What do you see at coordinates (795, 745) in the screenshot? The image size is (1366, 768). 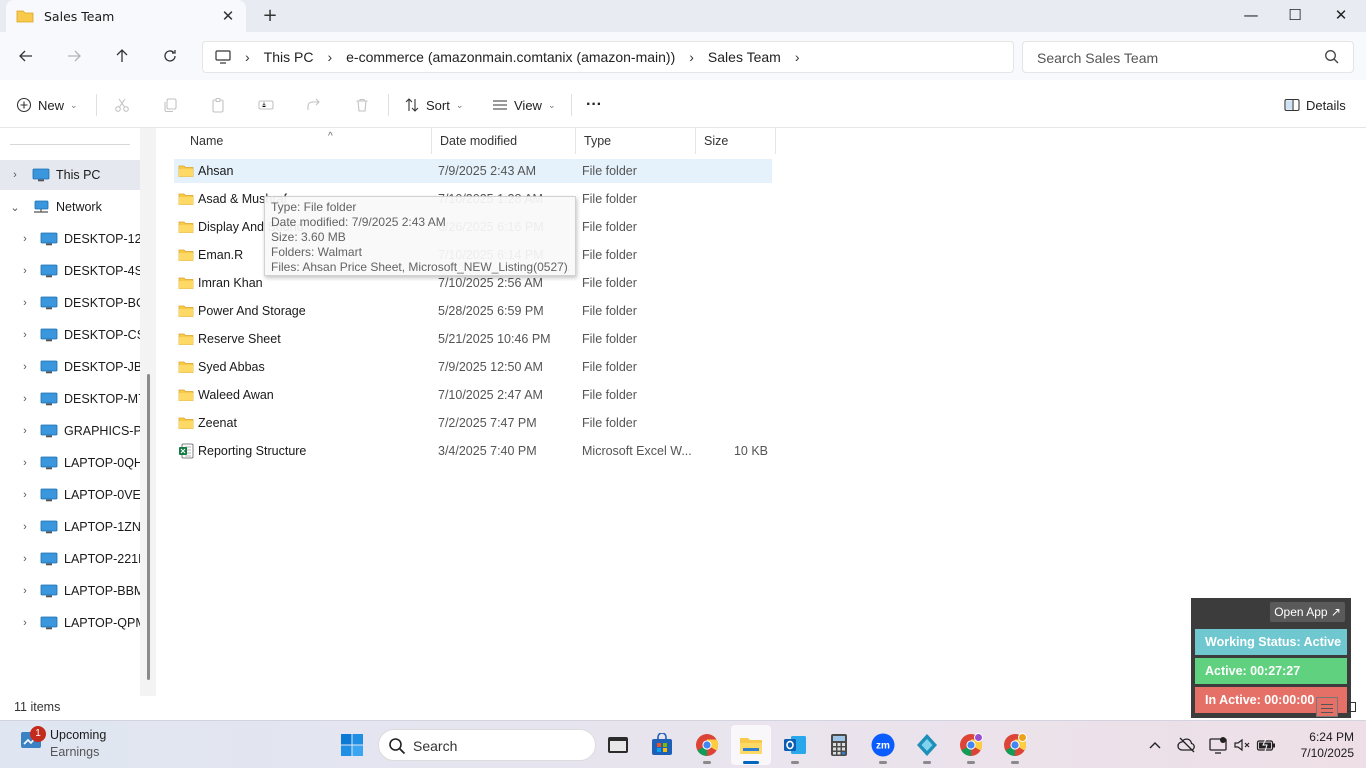 I see `taskbar-app-outlook` at bounding box center [795, 745].